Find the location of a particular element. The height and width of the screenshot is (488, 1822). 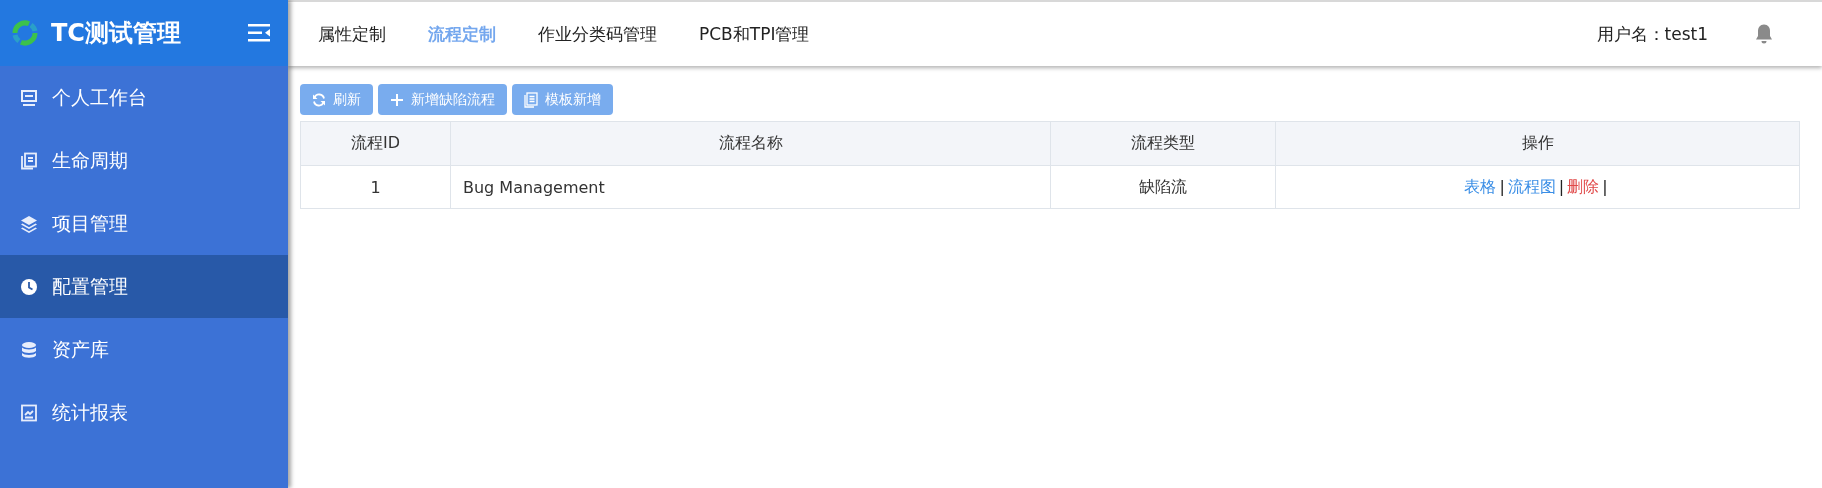

sidebar-item: 资产库 is located at coordinates (144, 349).